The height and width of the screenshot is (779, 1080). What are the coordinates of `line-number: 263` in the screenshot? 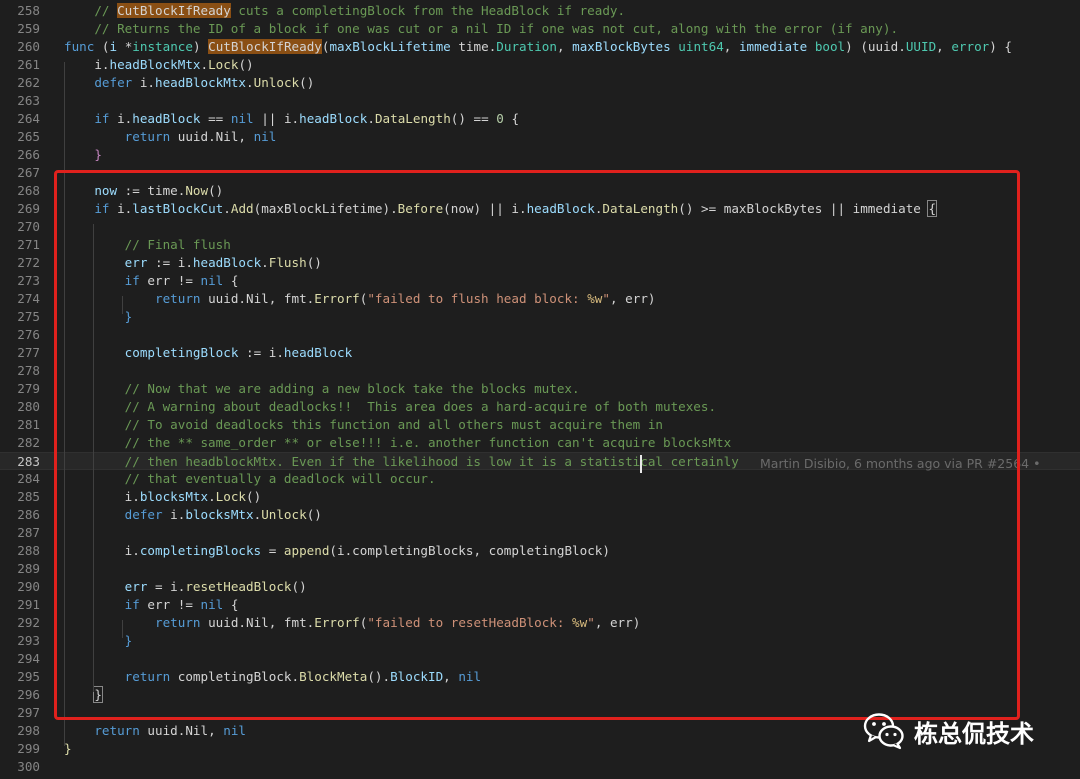 It's located at (28, 100).